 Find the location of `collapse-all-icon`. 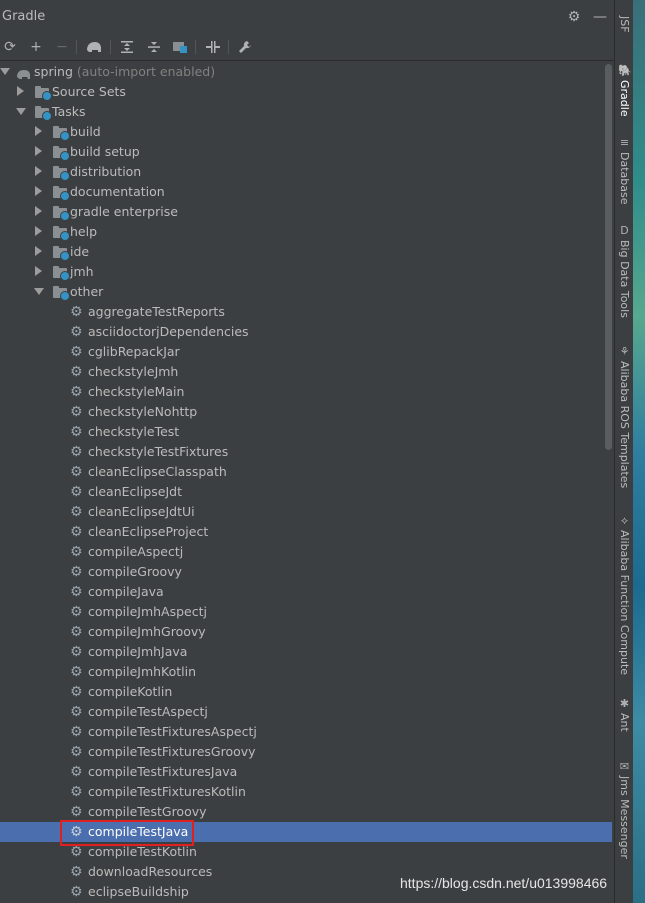

collapse-all-icon is located at coordinates (154, 47).